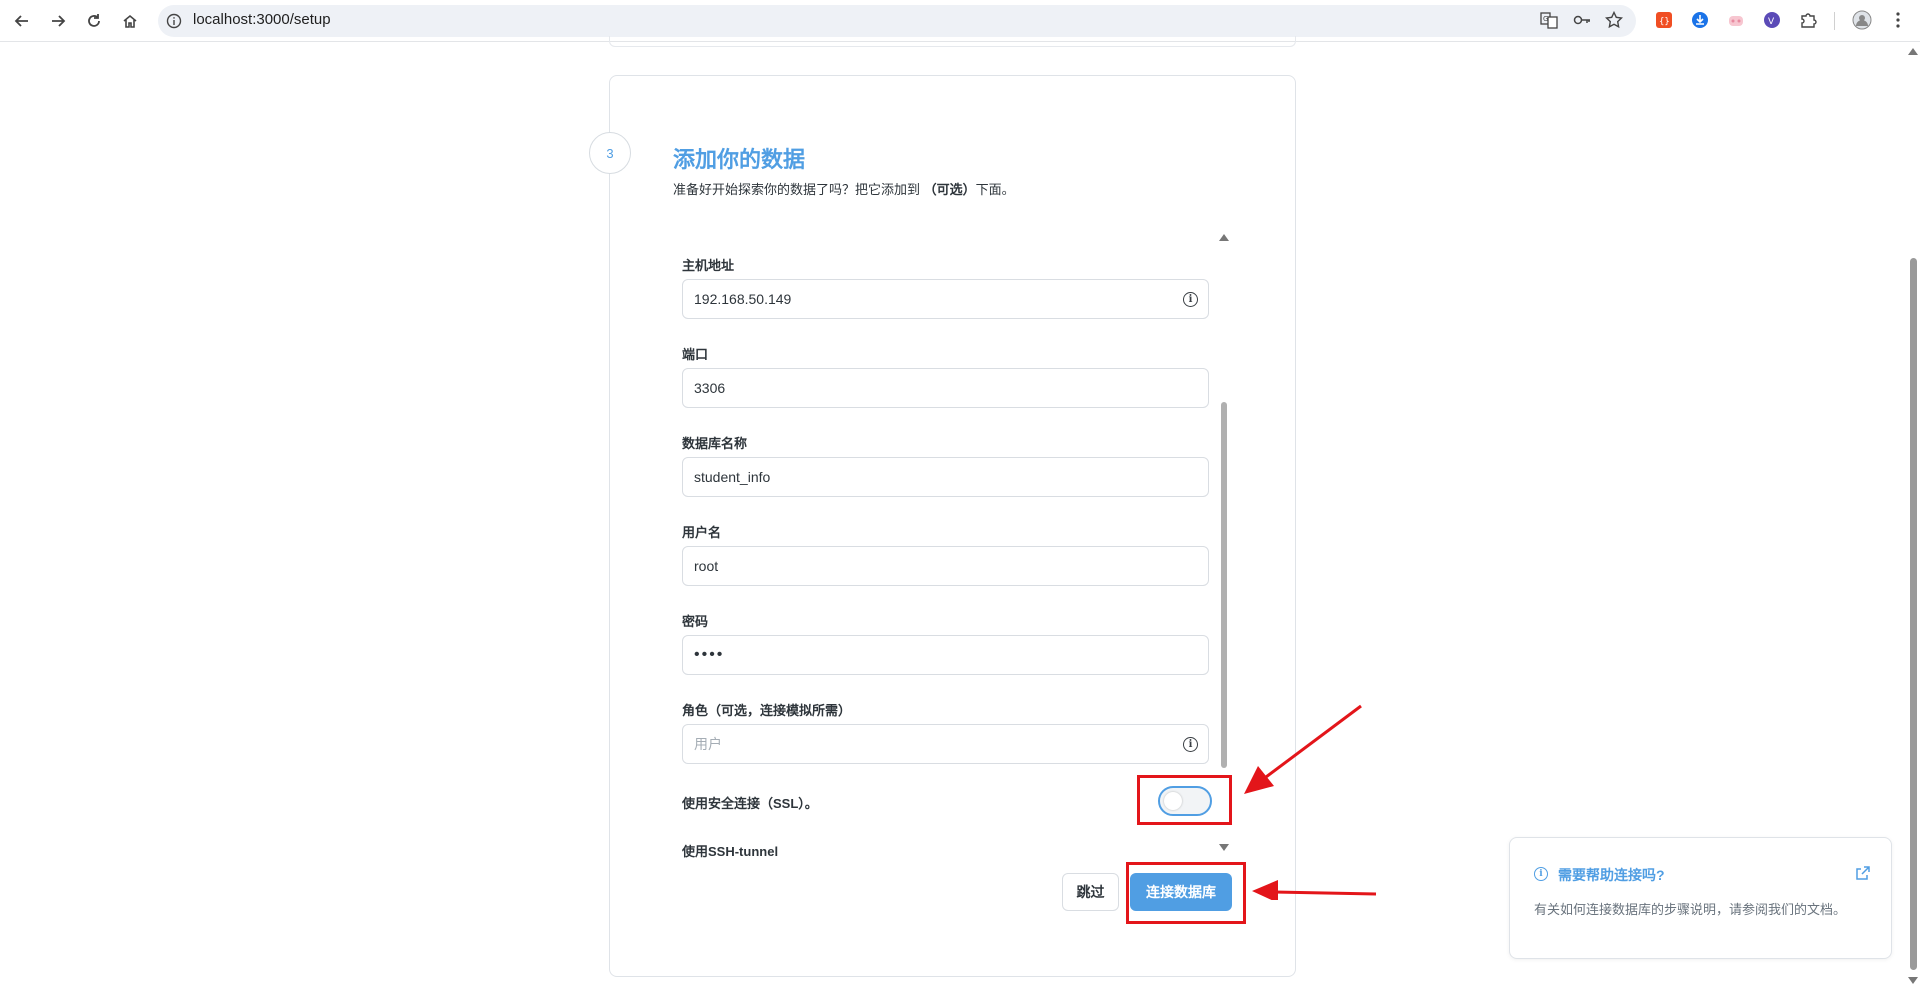  Describe the element at coordinates (94, 21) in the screenshot. I see `reload-icon` at that location.